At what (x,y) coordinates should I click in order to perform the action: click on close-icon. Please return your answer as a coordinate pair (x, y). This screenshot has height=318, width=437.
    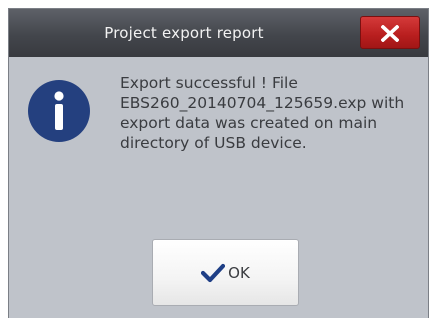
    Looking at the image, I should click on (390, 33).